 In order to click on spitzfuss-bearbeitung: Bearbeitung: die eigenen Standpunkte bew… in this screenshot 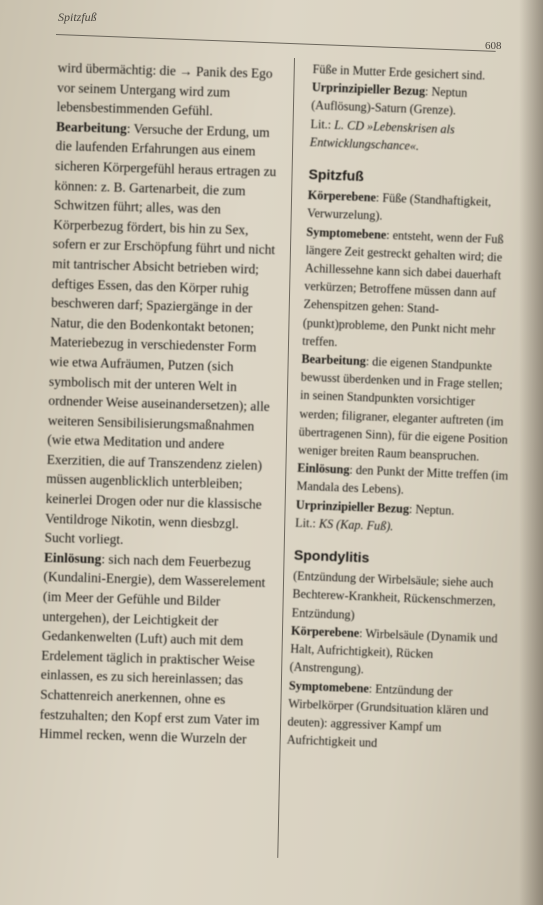, I will do `click(403, 407)`.